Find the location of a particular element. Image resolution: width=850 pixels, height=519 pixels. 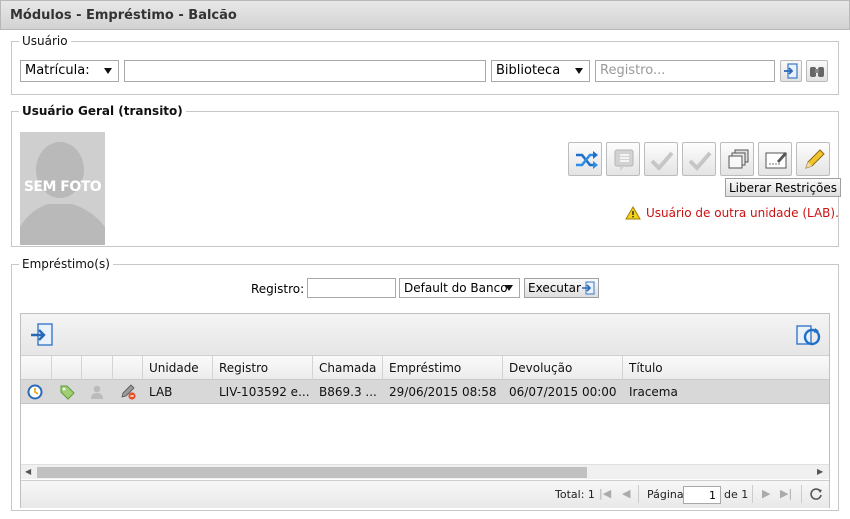

horizontal-scrollbar: ◀ ▶ is located at coordinates (425, 471).